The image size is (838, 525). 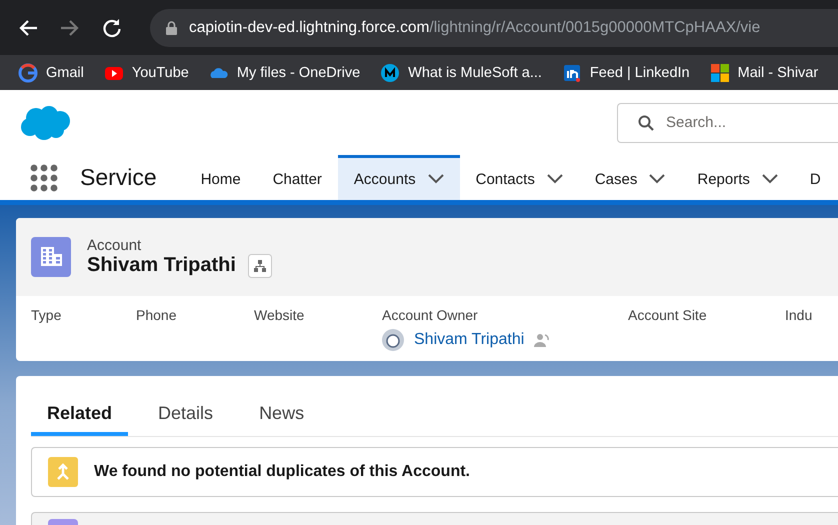 I want to click on field-label: Account Site, so click(x=668, y=315).